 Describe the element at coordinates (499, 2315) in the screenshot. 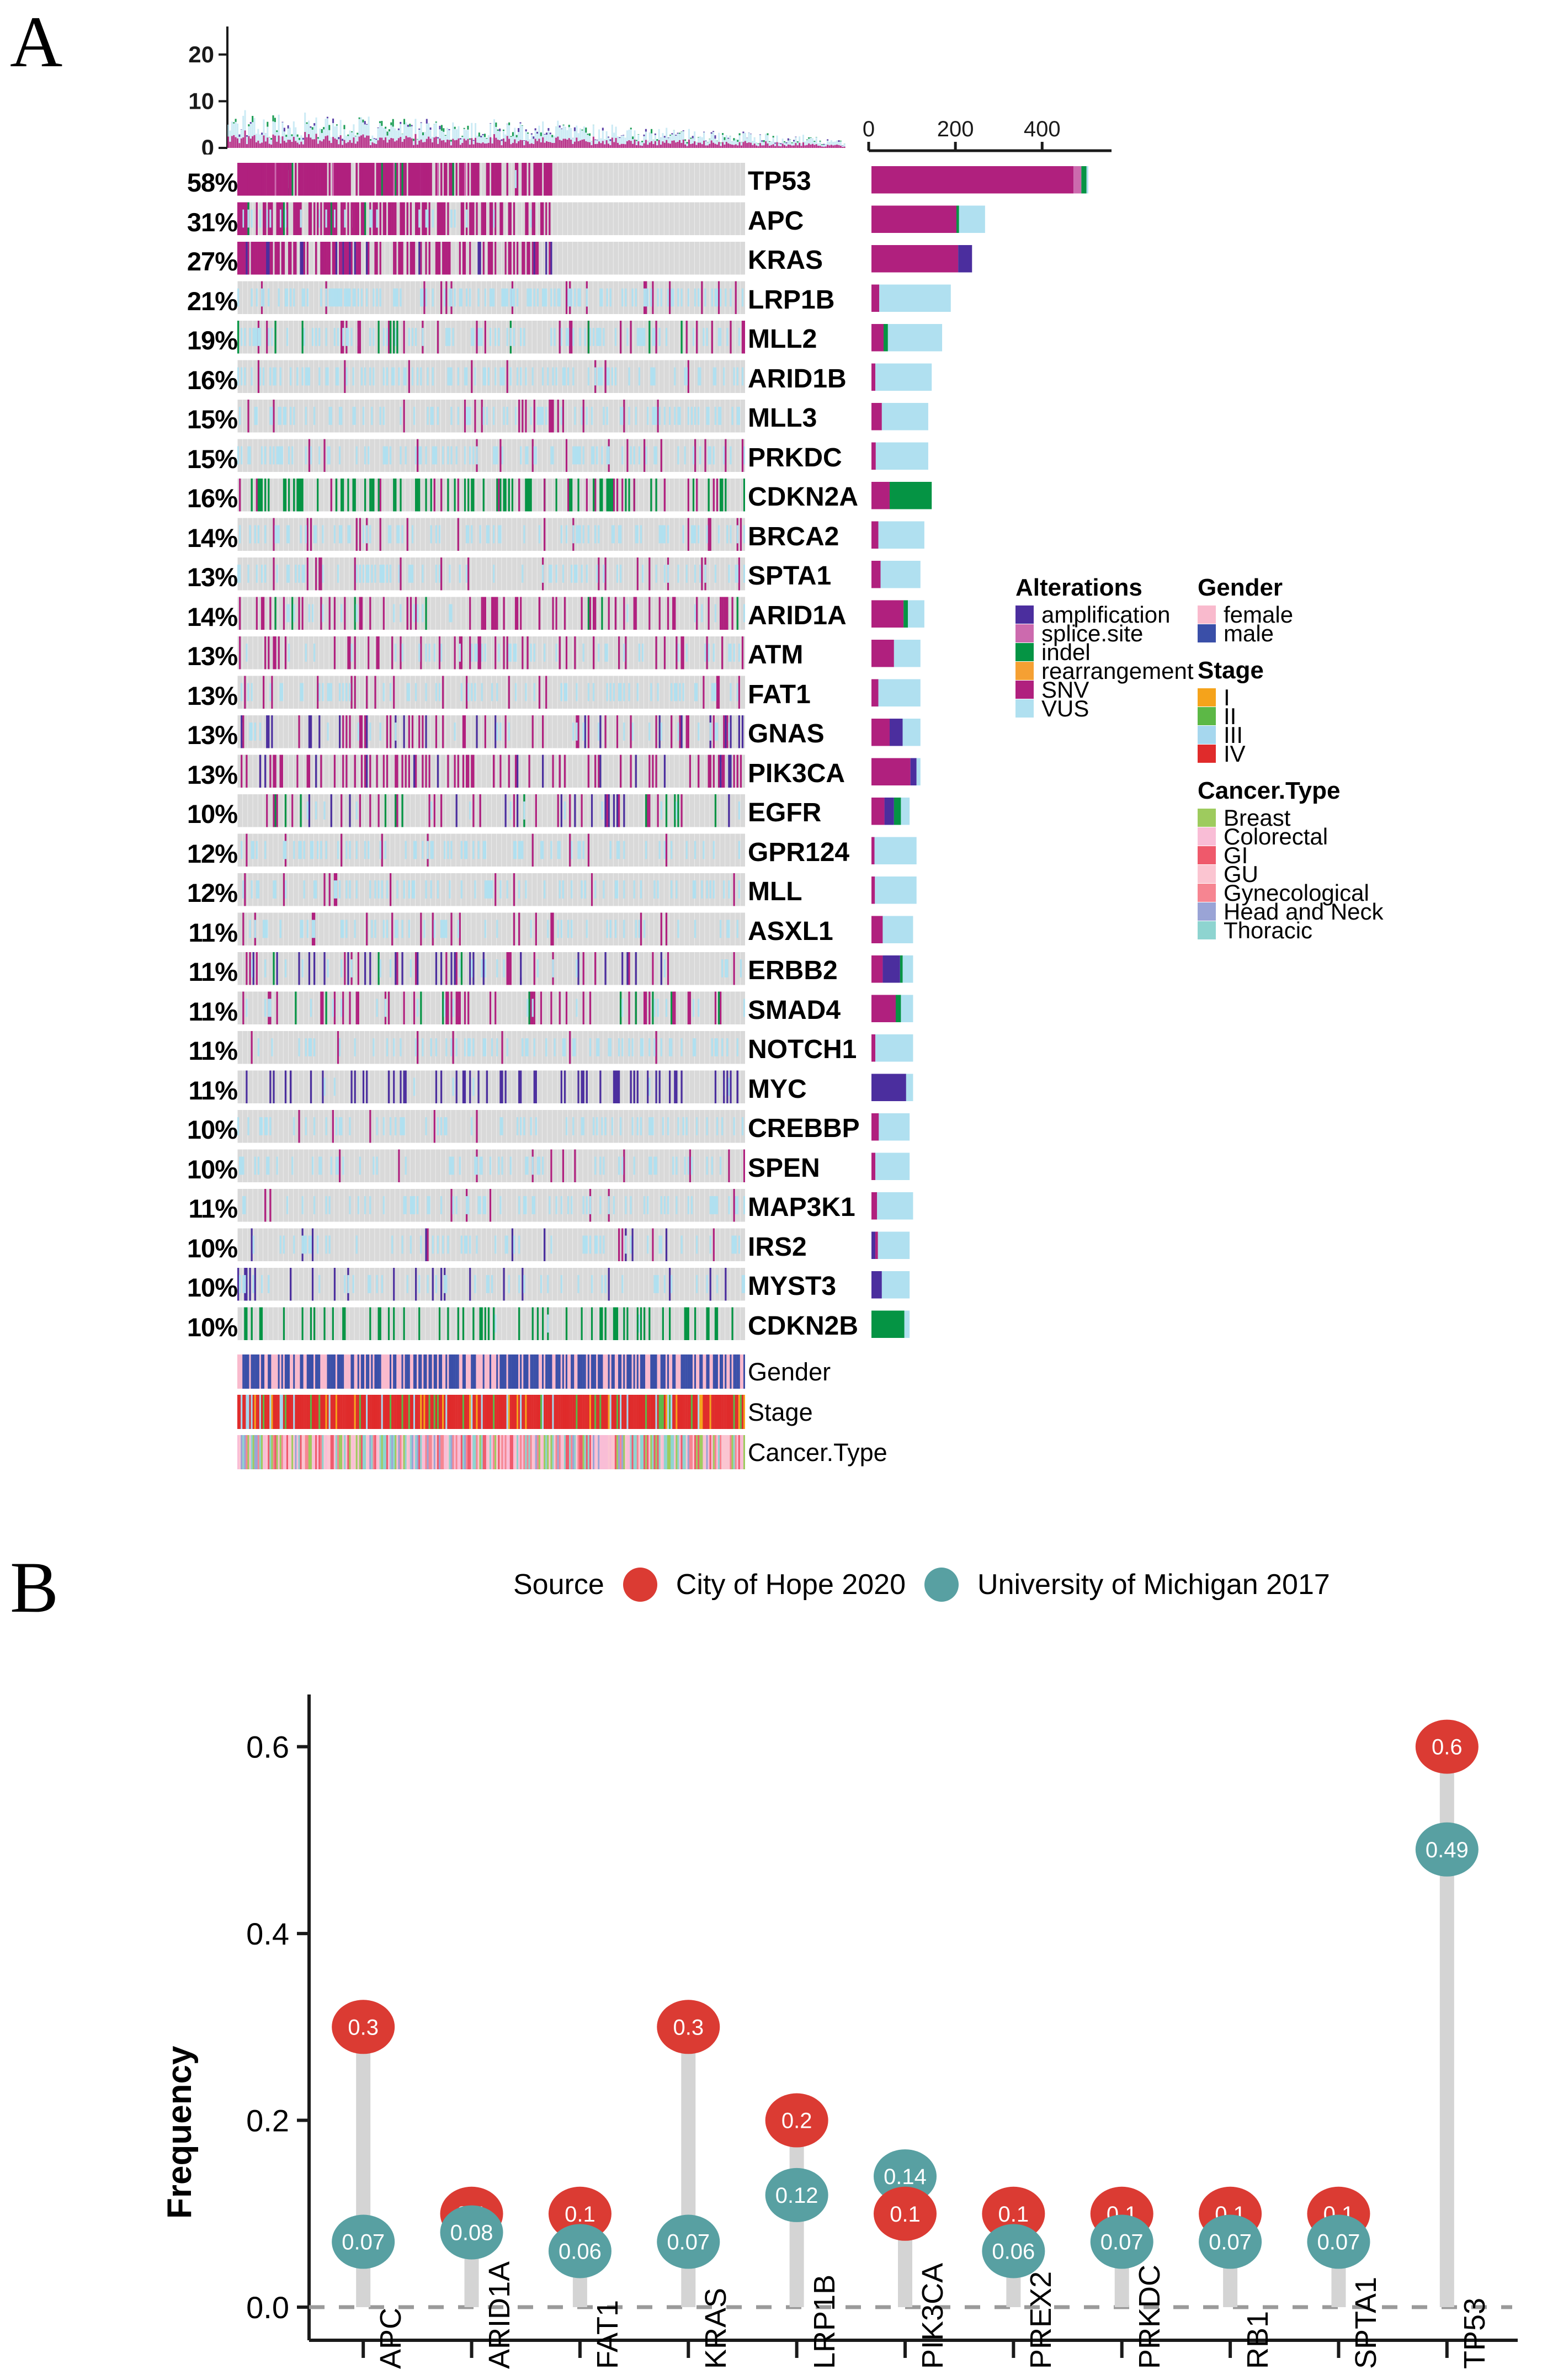

I see `x-tick-label: ARID1A` at that location.